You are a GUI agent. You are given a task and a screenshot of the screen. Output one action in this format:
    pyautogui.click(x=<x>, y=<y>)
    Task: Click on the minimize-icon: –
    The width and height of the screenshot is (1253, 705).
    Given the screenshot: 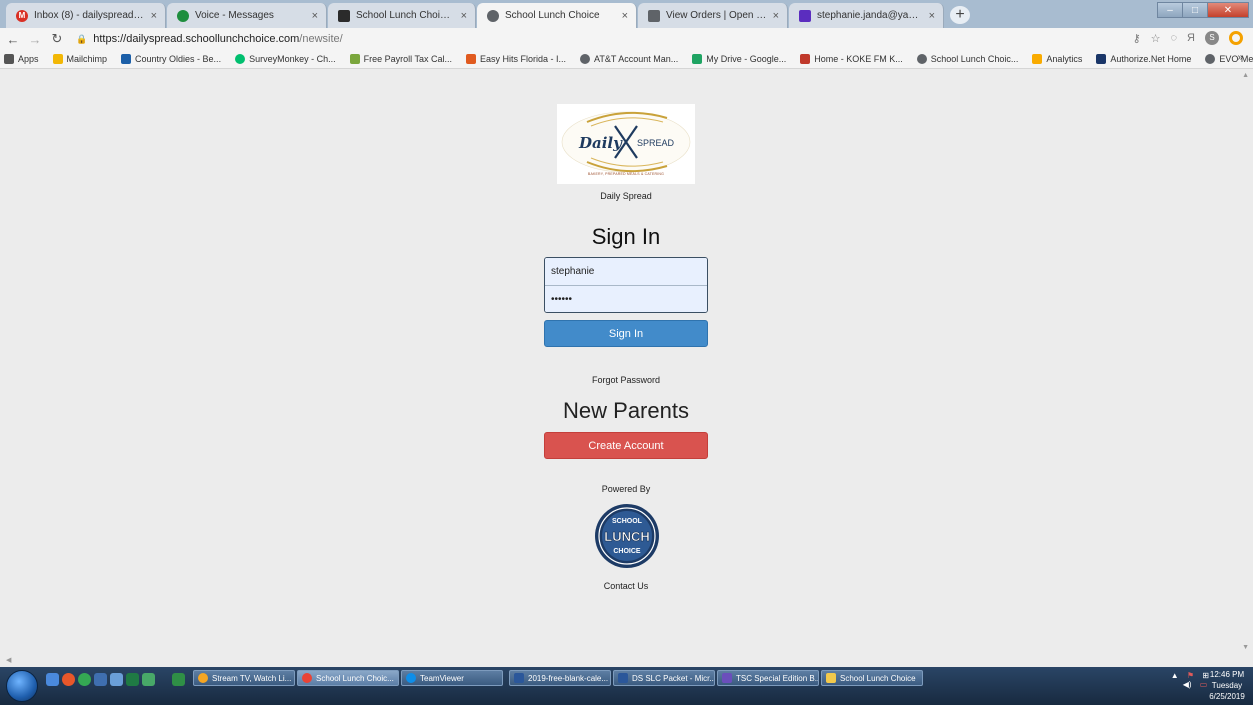 What is the action you would take?
    pyautogui.click(x=1170, y=10)
    